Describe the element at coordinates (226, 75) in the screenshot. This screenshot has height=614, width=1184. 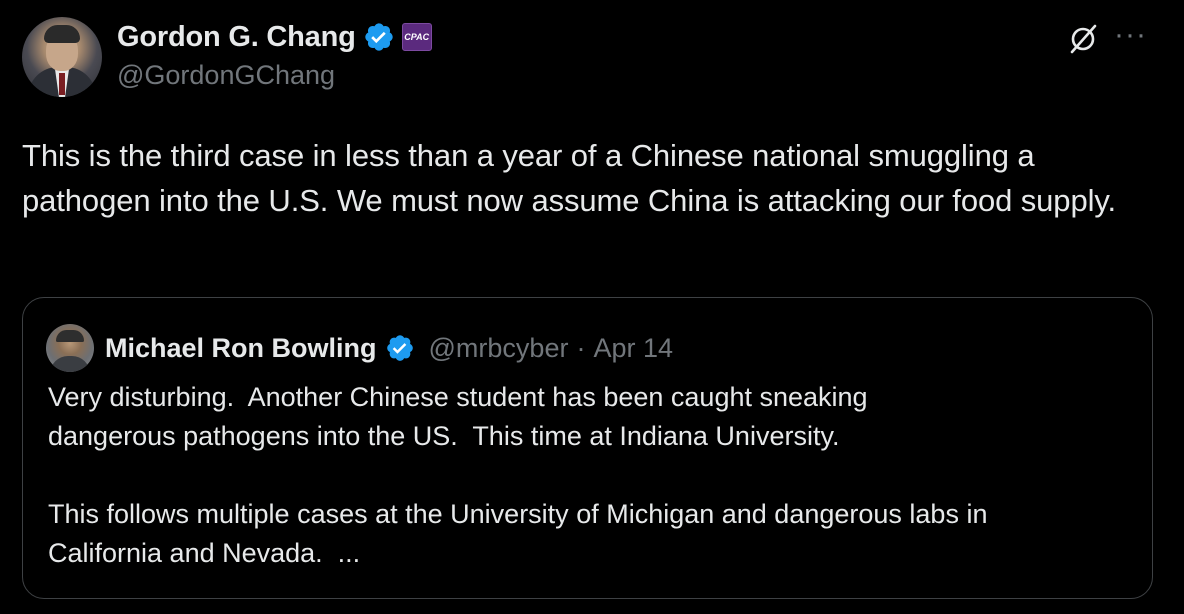
I see `author-handle: @GordonGChang` at that location.